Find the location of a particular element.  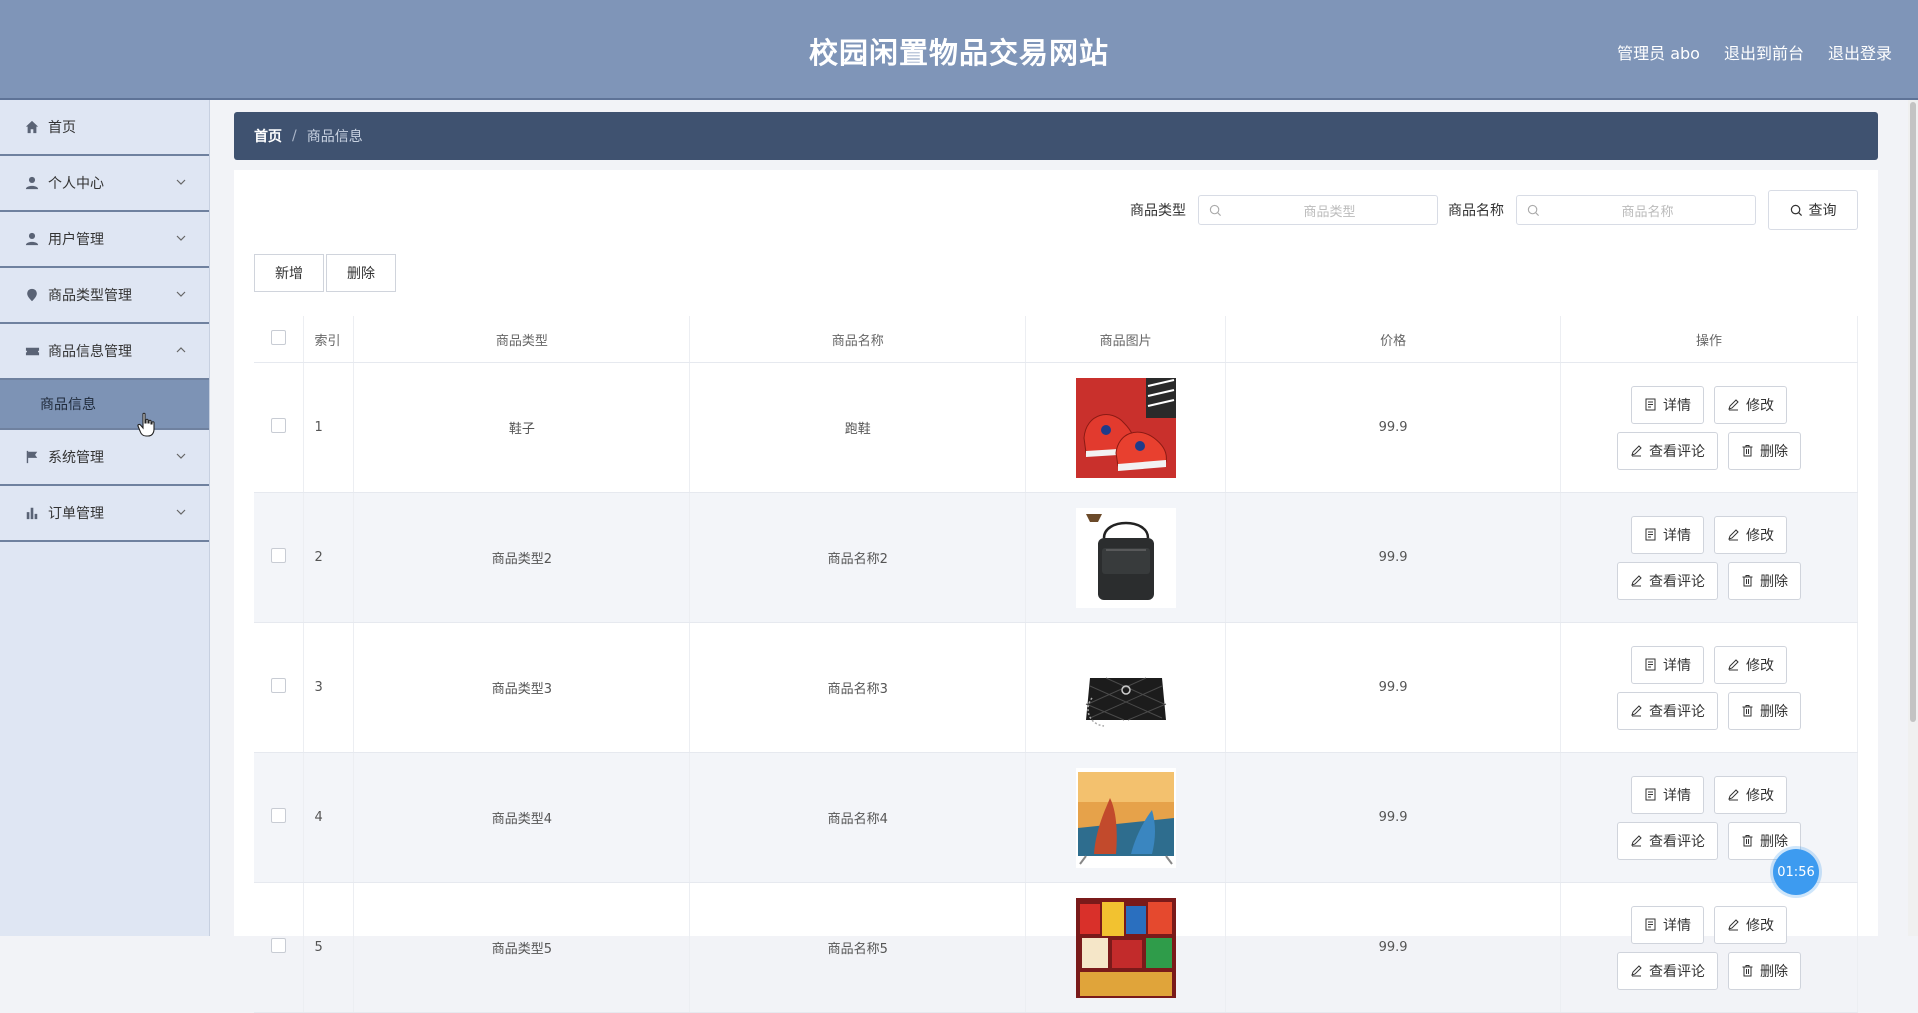

search-icon is located at coordinates (1533, 210).